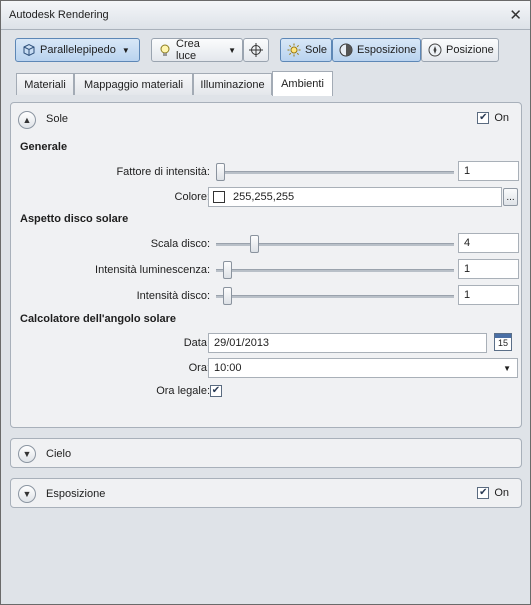  I want to click on disk-scale-slider, so click(335, 244).